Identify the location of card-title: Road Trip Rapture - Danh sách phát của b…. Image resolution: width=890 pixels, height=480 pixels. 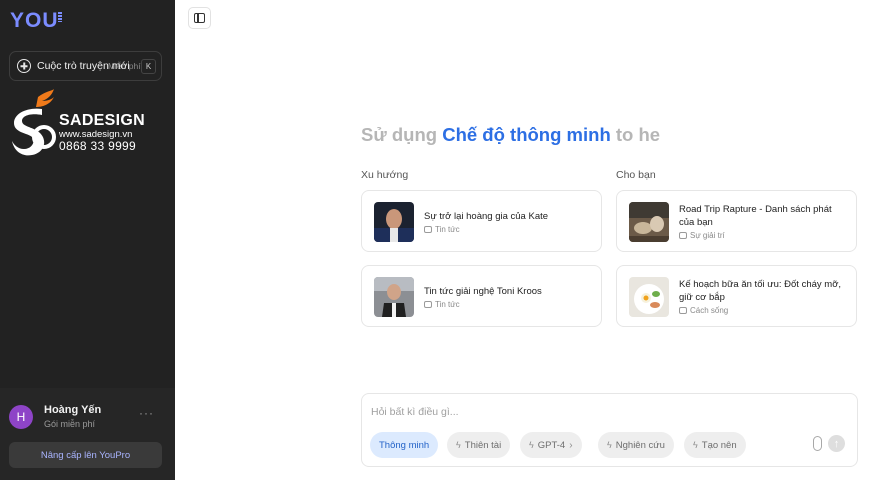
(755, 216).